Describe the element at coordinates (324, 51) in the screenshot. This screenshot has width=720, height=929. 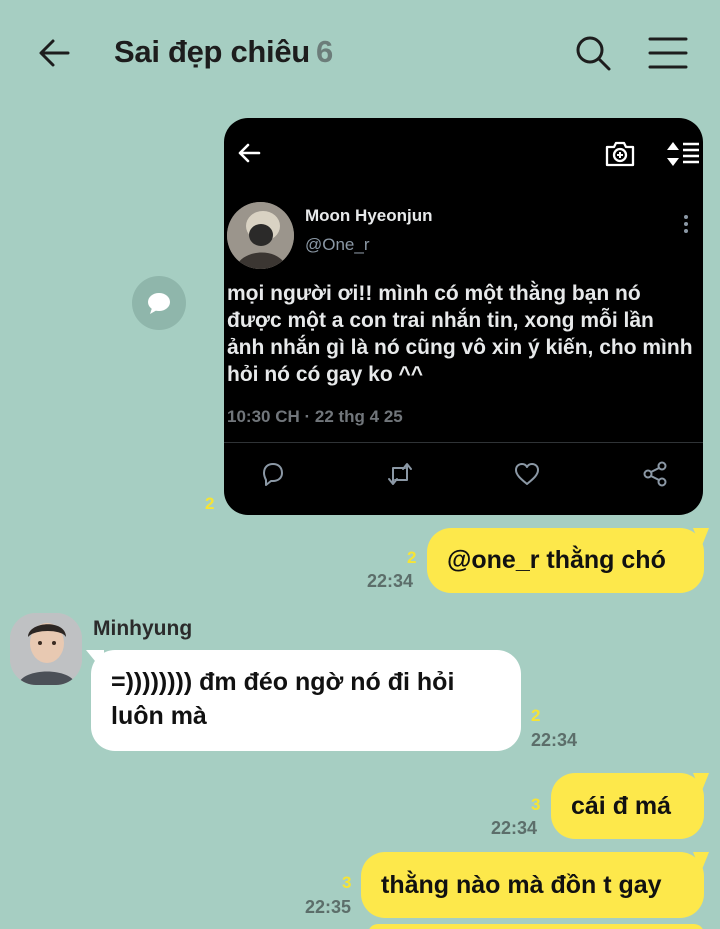
I see `member-count: 6` at that location.